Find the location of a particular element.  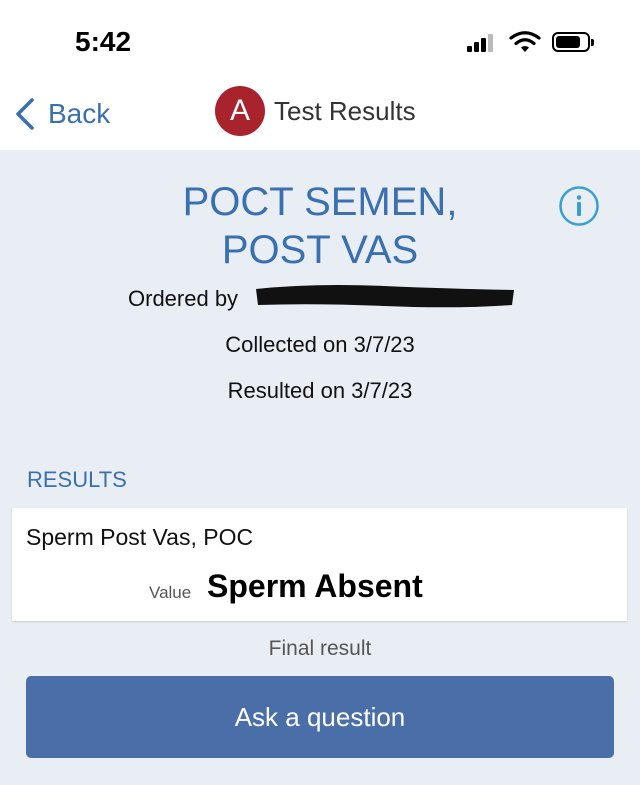

results-section-label: RESULTS is located at coordinates (77, 479).